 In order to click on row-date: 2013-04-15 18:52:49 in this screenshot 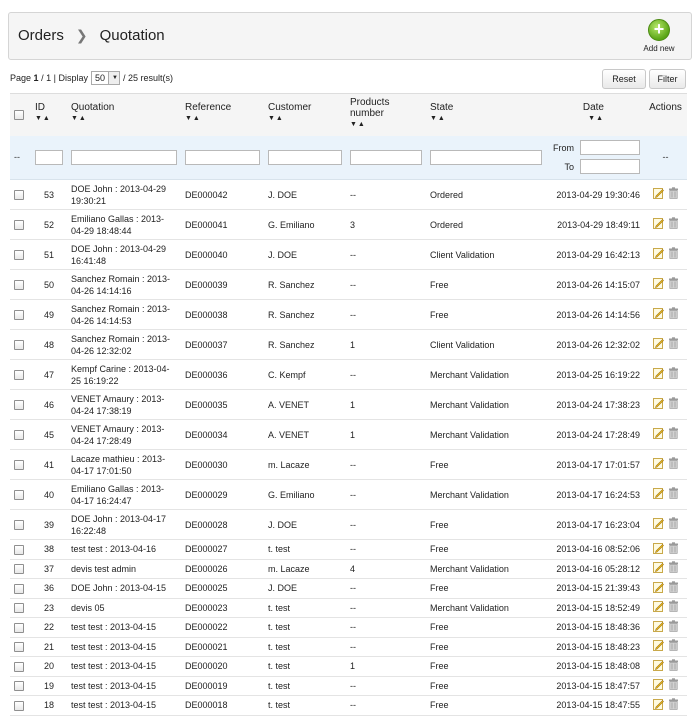, I will do `click(595, 608)`.